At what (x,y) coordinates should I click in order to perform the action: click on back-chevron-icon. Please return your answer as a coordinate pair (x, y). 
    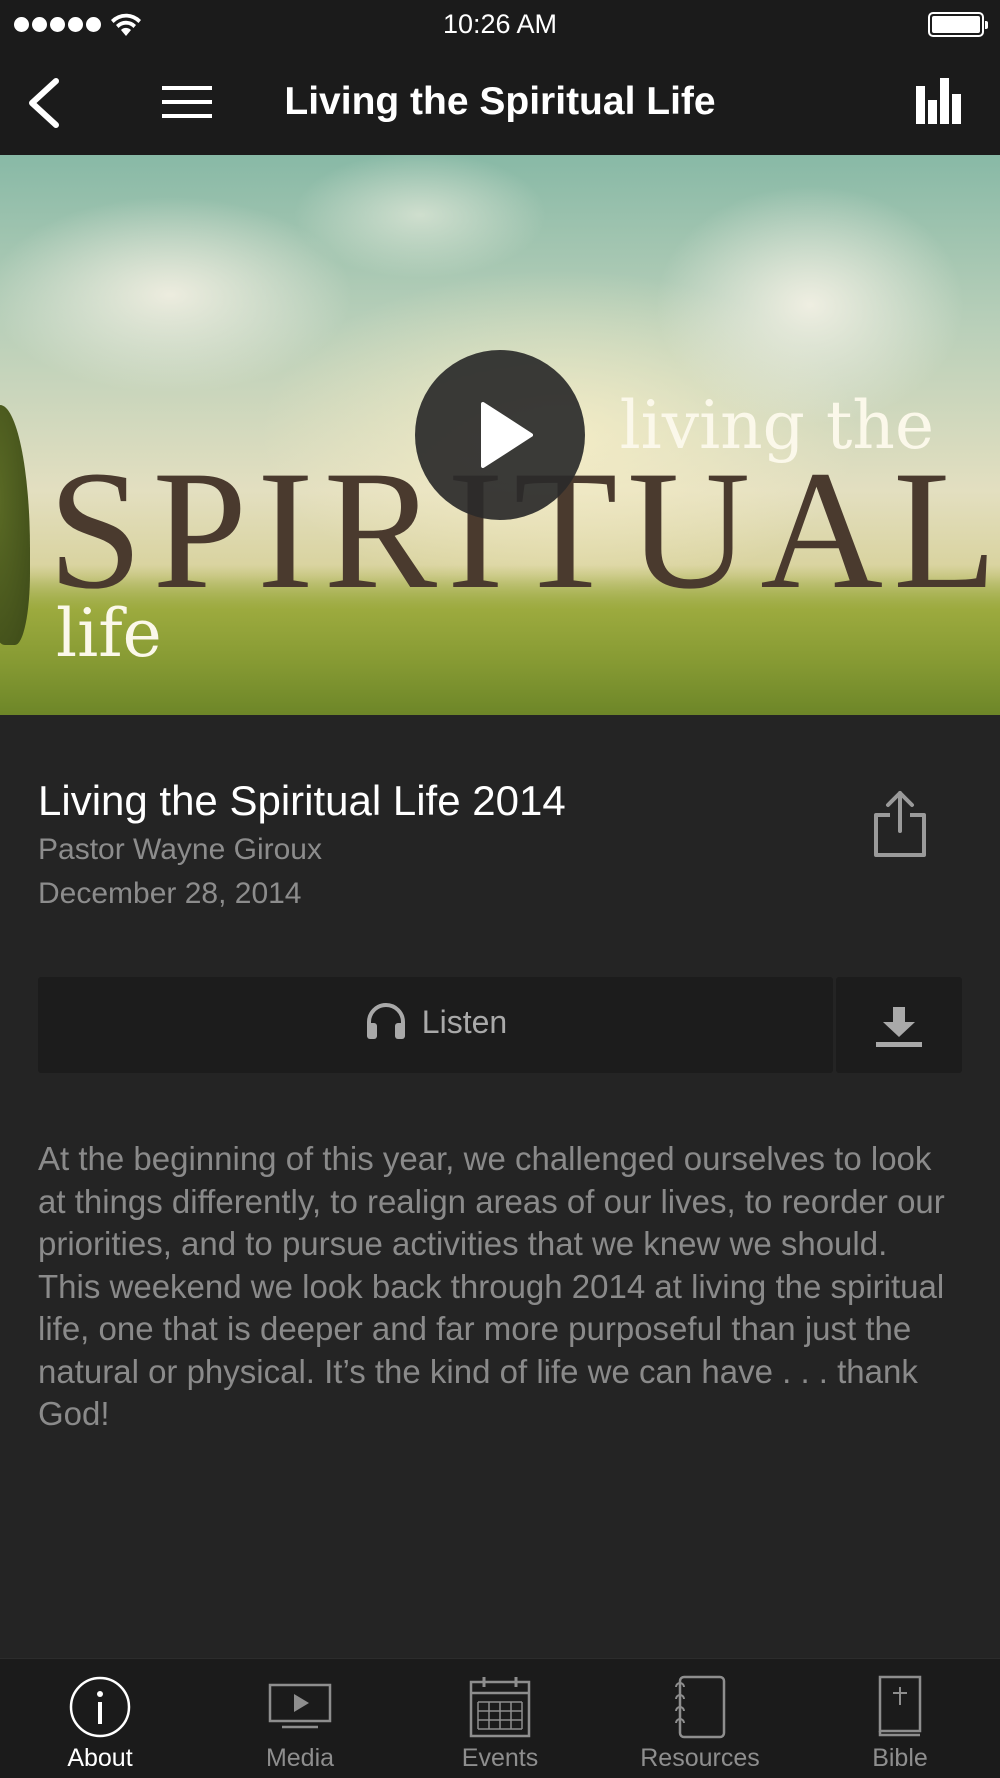
    Looking at the image, I should click on (47, 103).